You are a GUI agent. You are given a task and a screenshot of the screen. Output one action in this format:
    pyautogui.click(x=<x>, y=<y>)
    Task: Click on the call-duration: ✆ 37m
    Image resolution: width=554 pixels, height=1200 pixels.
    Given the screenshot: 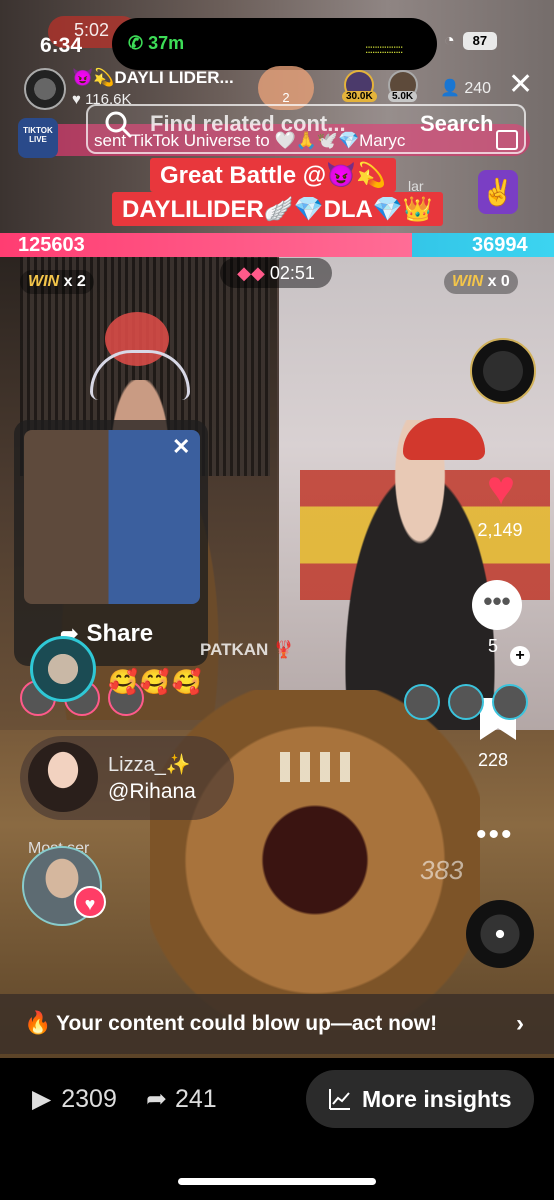 What is the action you would take?
    pyautogui.click(x=156, y=43)
    